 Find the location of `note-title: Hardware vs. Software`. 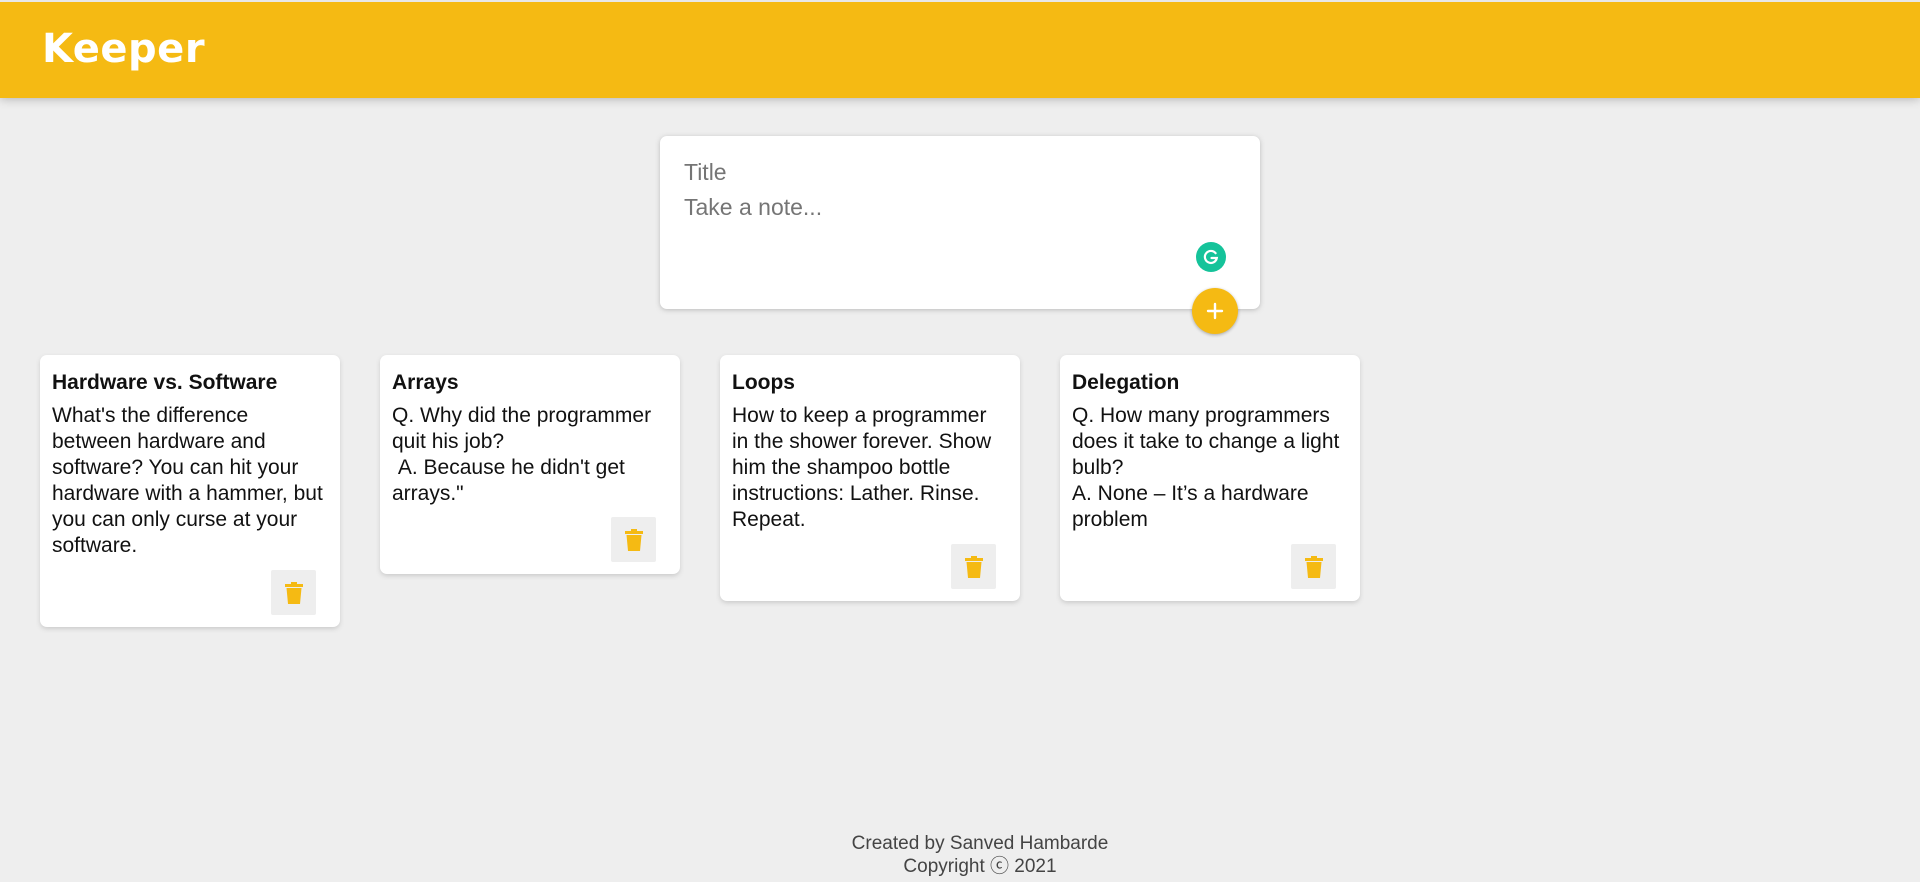

note-title: Hardware vs. Software is located at coordinates (165, 382).